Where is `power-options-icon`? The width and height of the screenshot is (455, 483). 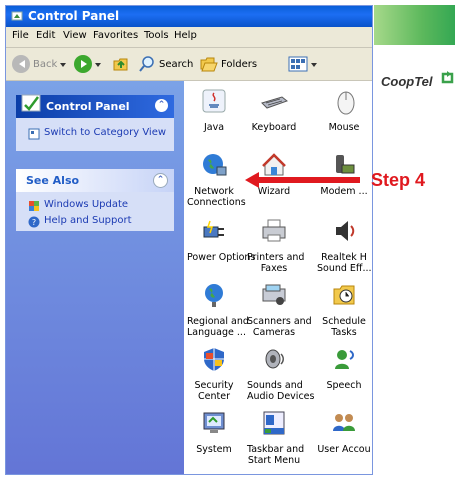
power-options-icon is located at coordinates (213, 229).